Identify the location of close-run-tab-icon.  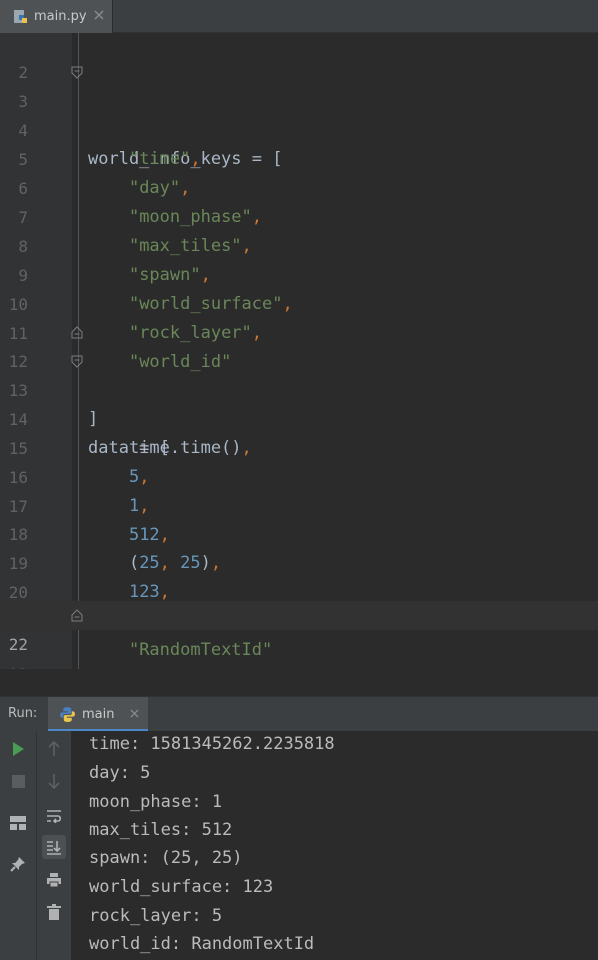
(134, 713).